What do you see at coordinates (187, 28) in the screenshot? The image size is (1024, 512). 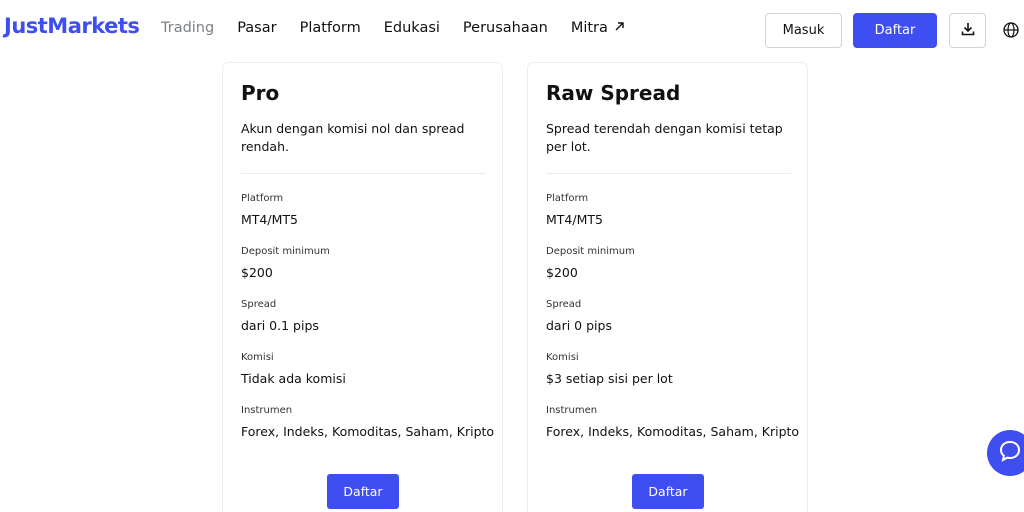 I see `nav-item-trading: Trading` at bounding box center [187, 28].